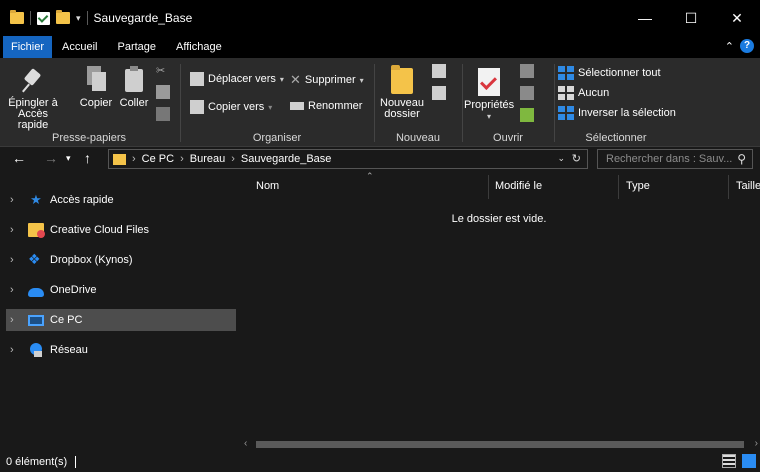 The image size is (760, 472). Describe the element at coordinates (63, 17) in the screenshot. I see `new-folder-icon` at that location.